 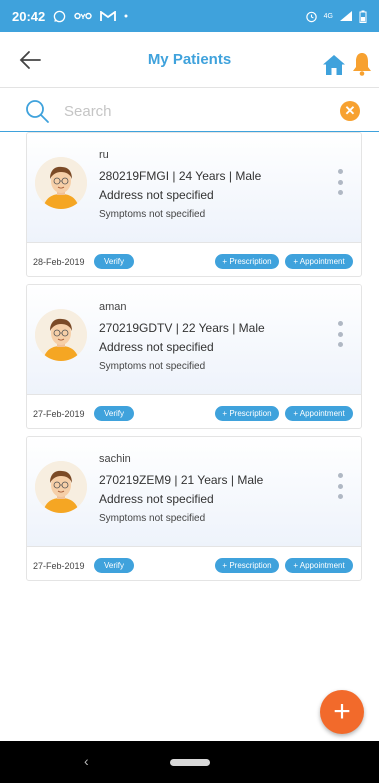 What do you see at coordinates (86, 761) in the screenshot?
I see `nav-back-icon: ‹` at bounding box center [86, 761].